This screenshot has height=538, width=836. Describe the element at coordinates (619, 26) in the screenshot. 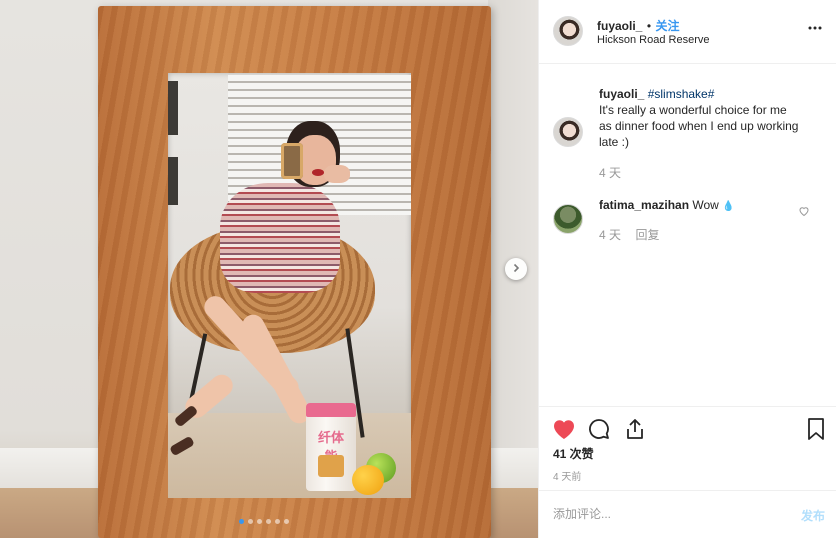

I see `author-username: fuyaoli_` at that location.